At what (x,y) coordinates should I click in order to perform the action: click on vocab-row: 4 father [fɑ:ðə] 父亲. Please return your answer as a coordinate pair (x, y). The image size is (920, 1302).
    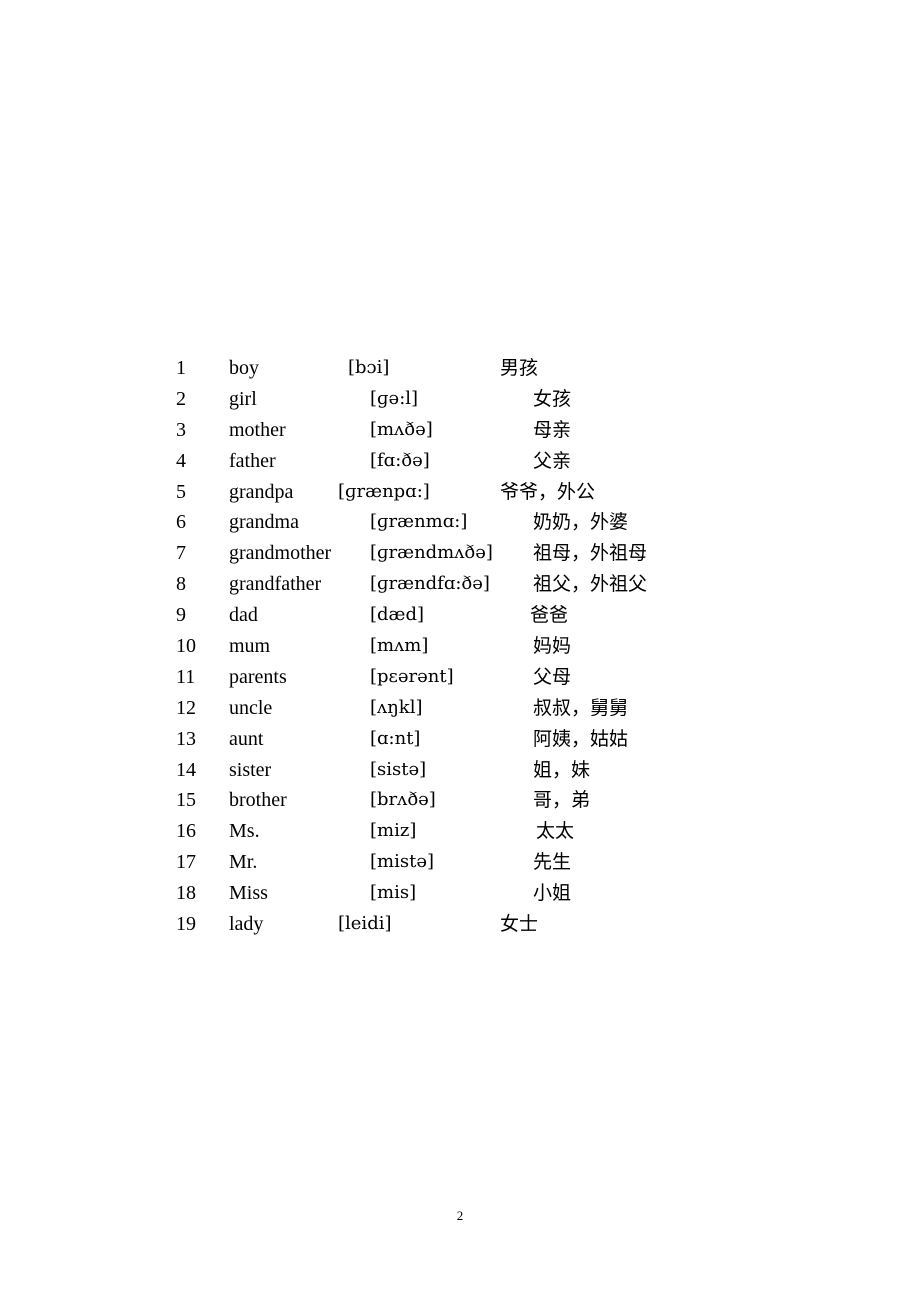
    Looking at the image, I should click on (460, 461).